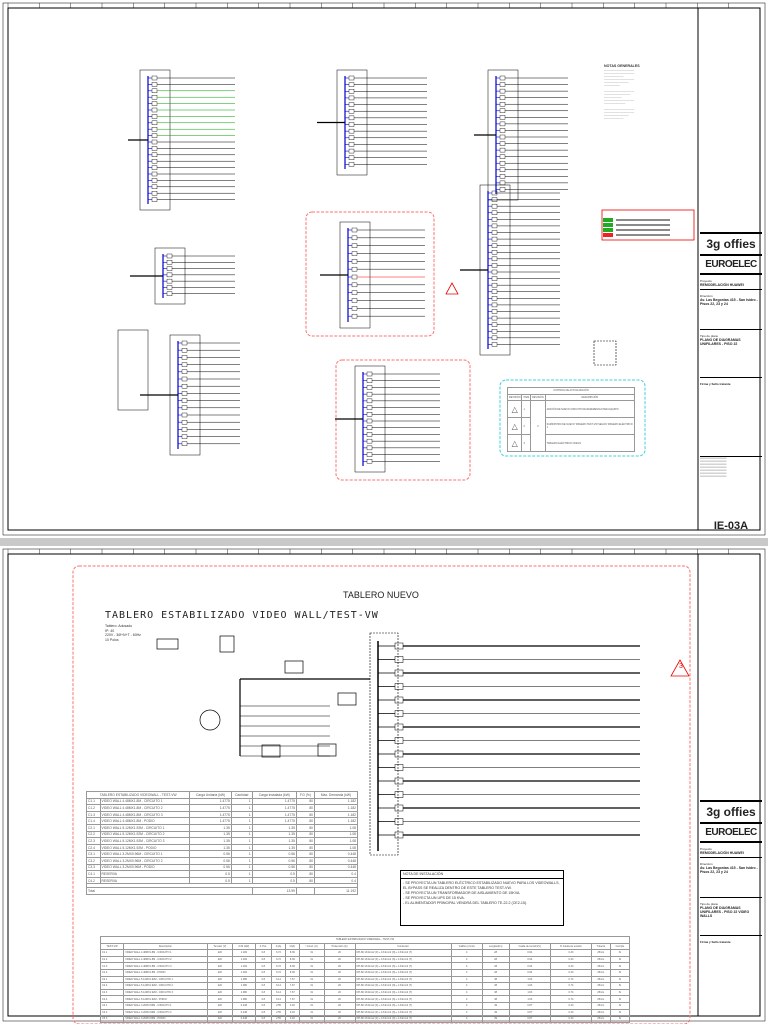 This screenshot has height=1024, width=768. I want to click on cell: VIDEO WALL 4.48MX1.8M - PODIO, so click(165, 972).